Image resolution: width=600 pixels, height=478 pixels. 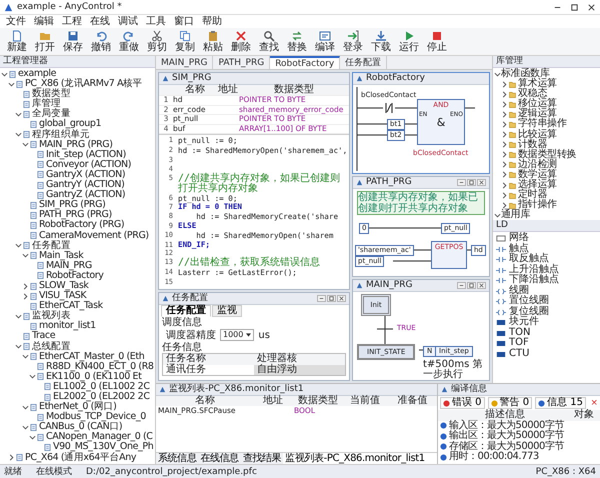 What do you see at coordinates (86, 155) in the screenshot?
I see `tree-item: Init_step (ACTION)` at bounding box center [86, 155].